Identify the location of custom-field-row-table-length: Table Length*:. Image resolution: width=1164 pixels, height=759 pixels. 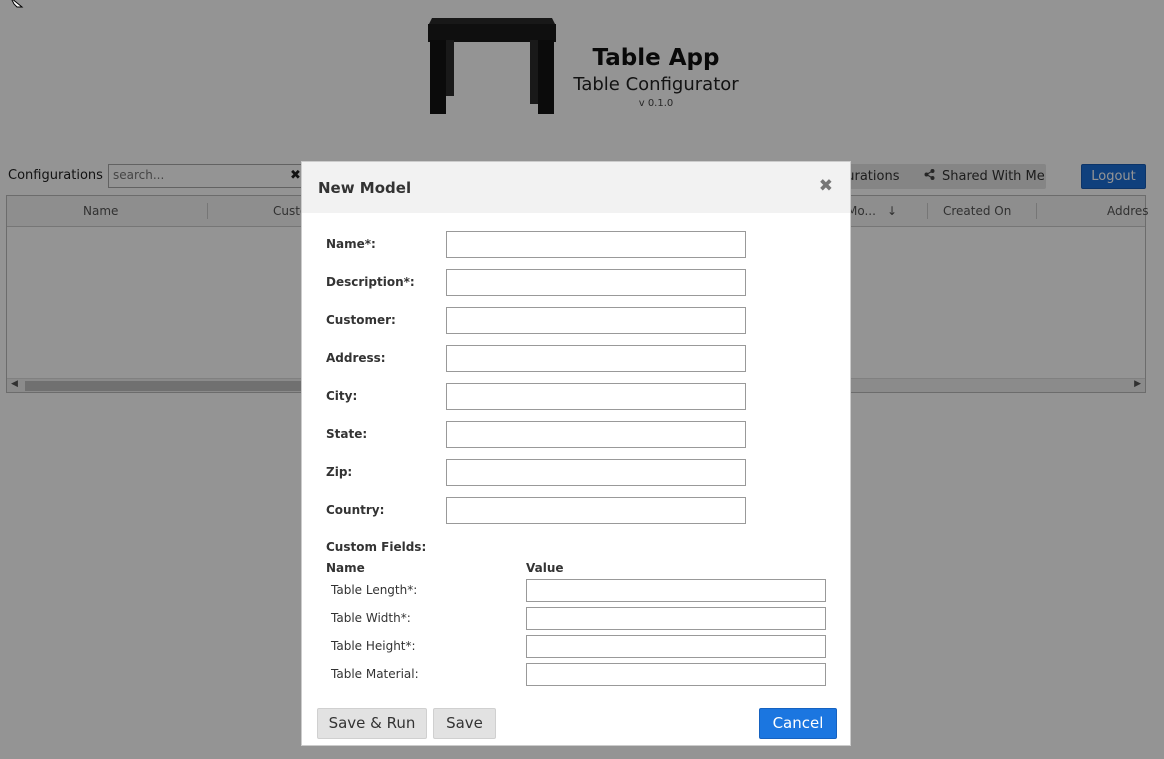
(578, 590).